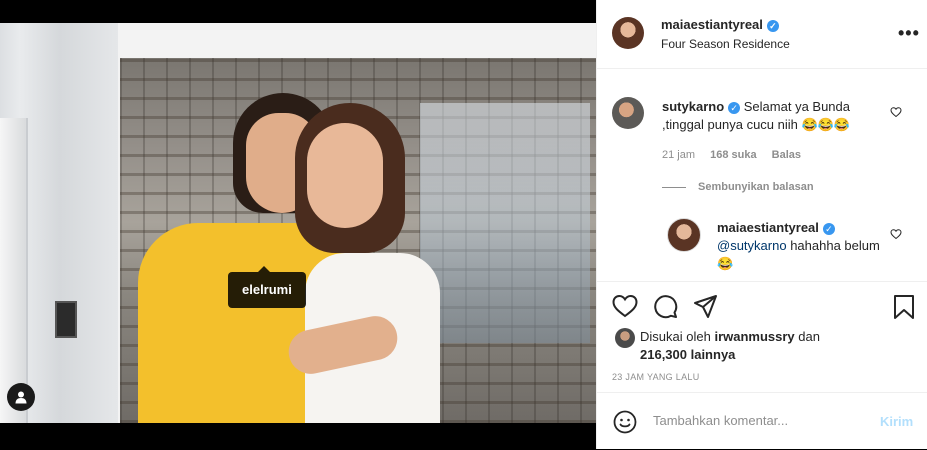  I want to click on window-reflection, so click(505, 223).